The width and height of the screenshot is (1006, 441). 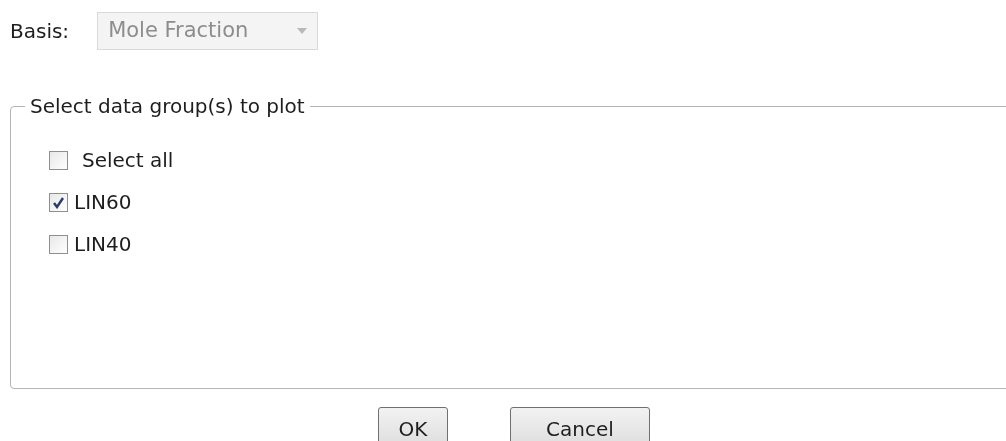 What do you see at coordinates (302, 31) in the screenshot?
I see `caret-icon` at bounding box center [302, 31].